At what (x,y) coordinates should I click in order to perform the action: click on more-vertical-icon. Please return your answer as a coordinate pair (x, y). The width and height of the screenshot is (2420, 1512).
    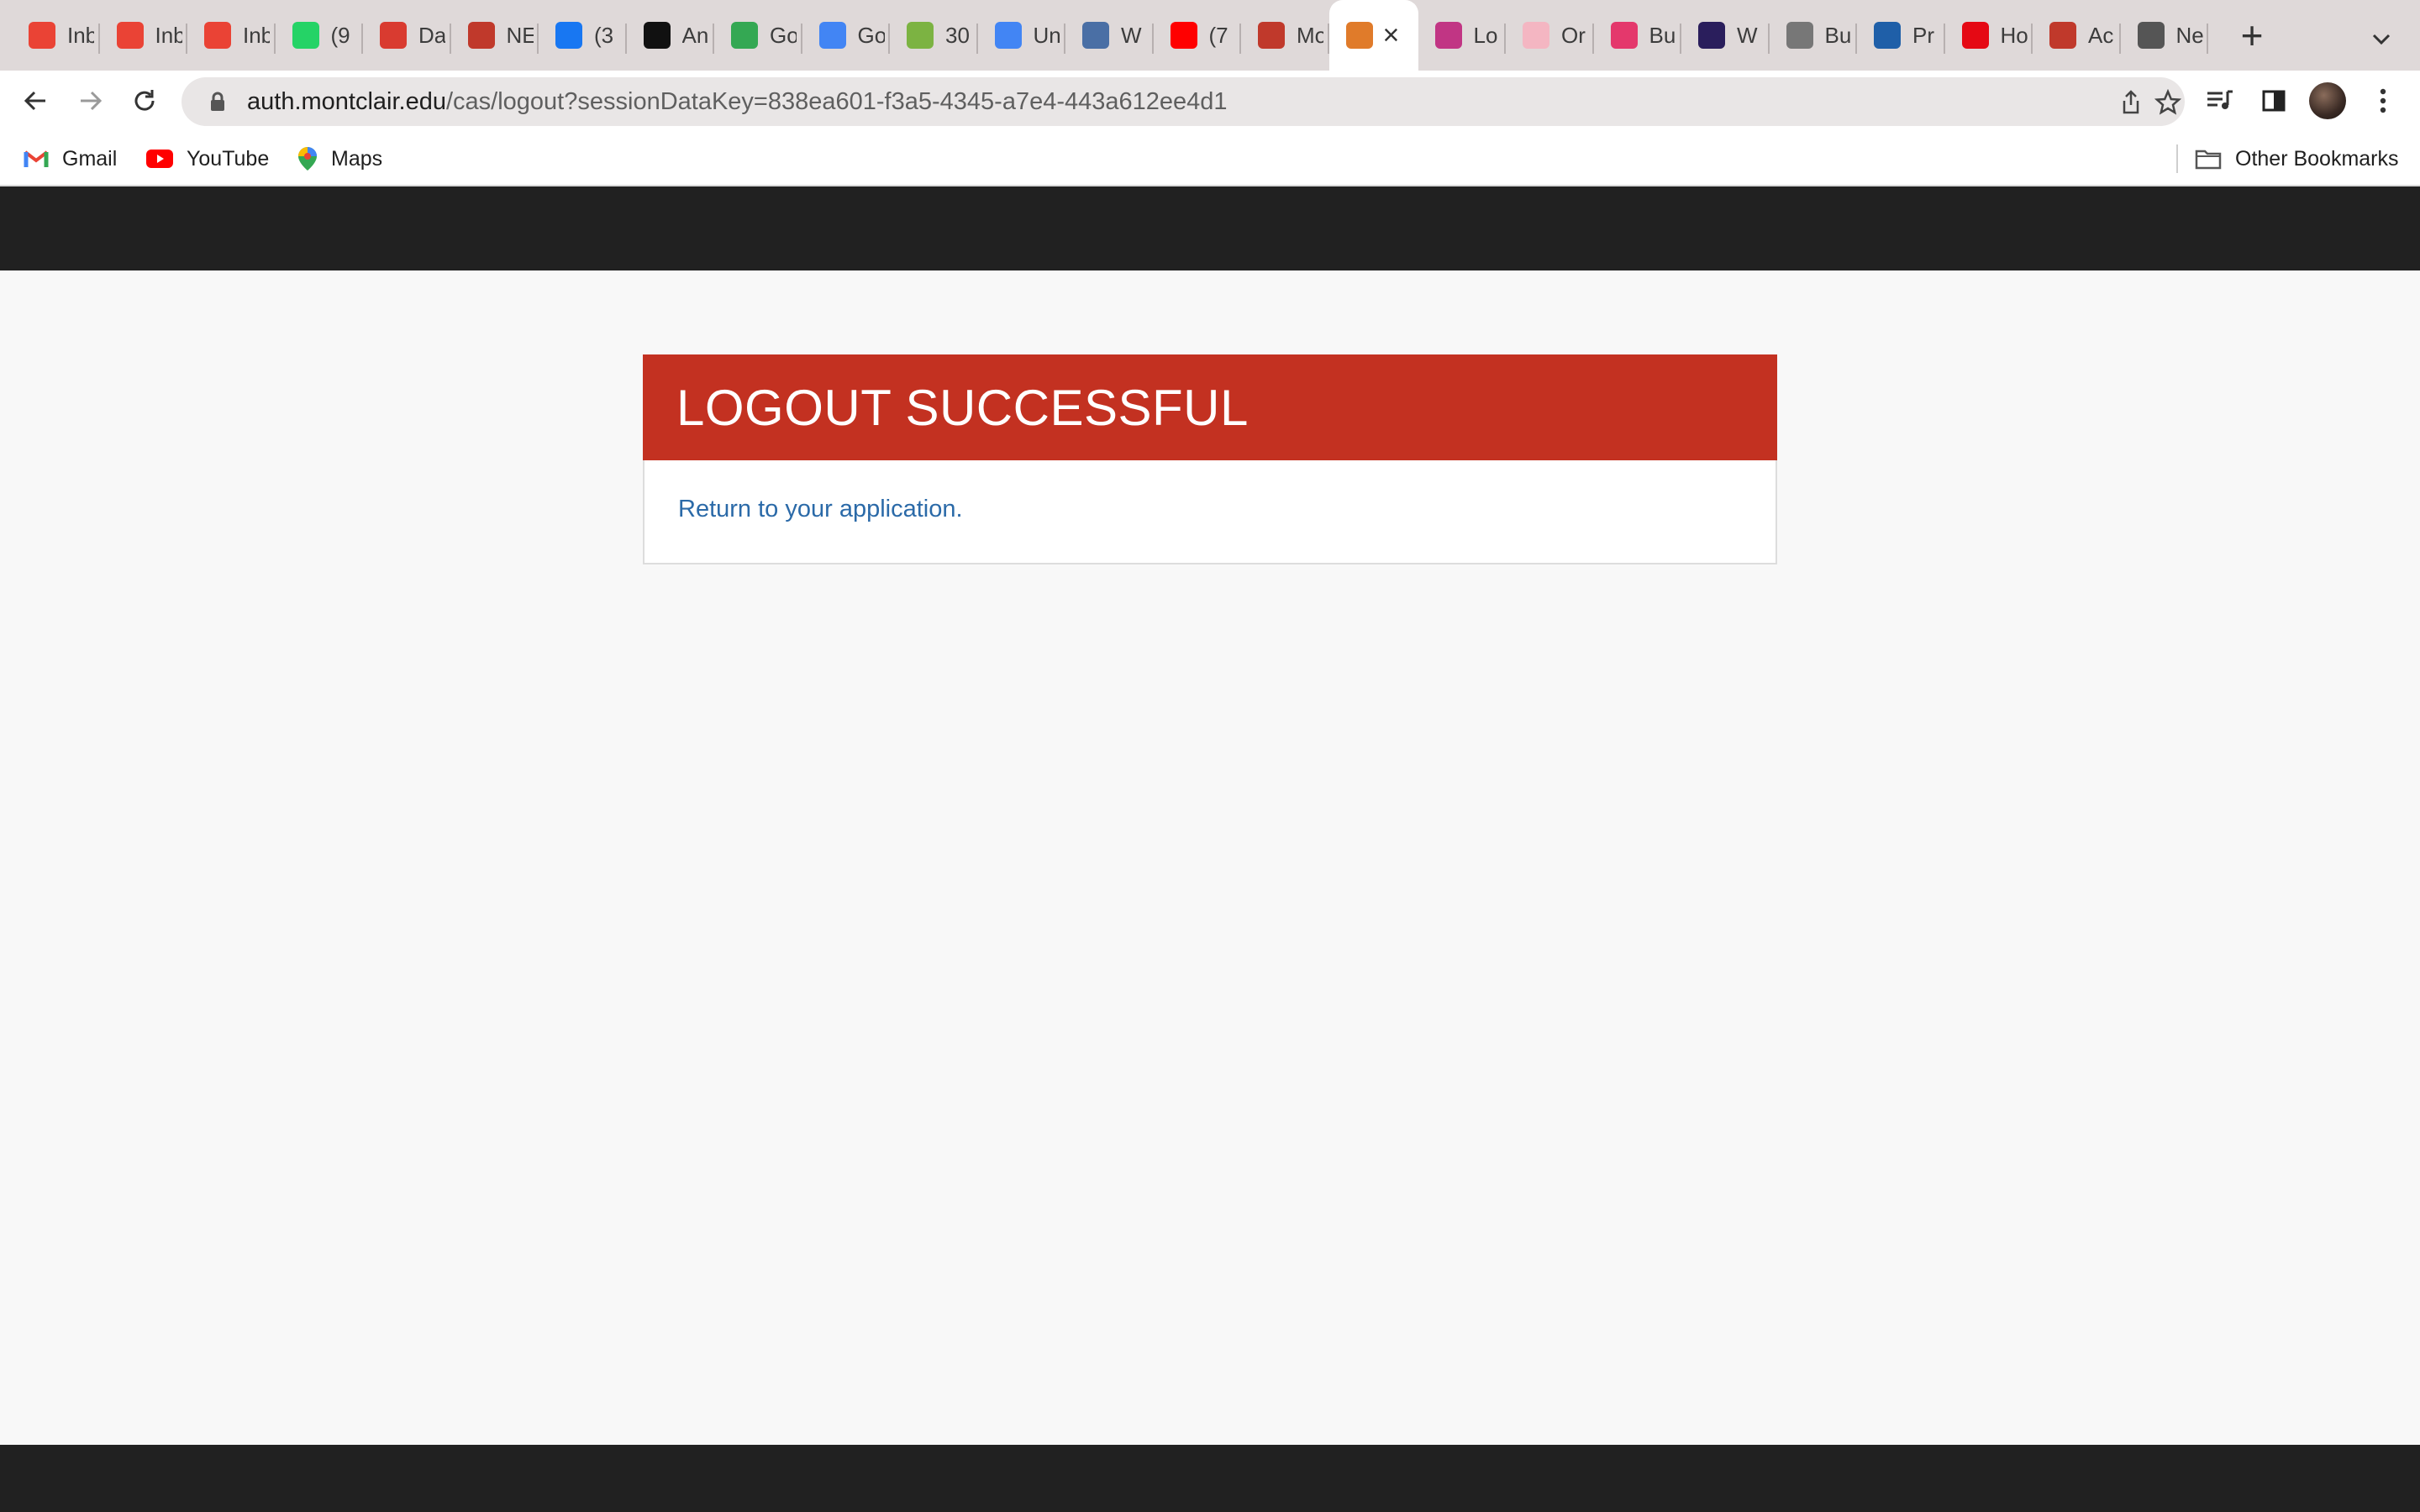
    Looking at the image, I should click on (2383, 100).